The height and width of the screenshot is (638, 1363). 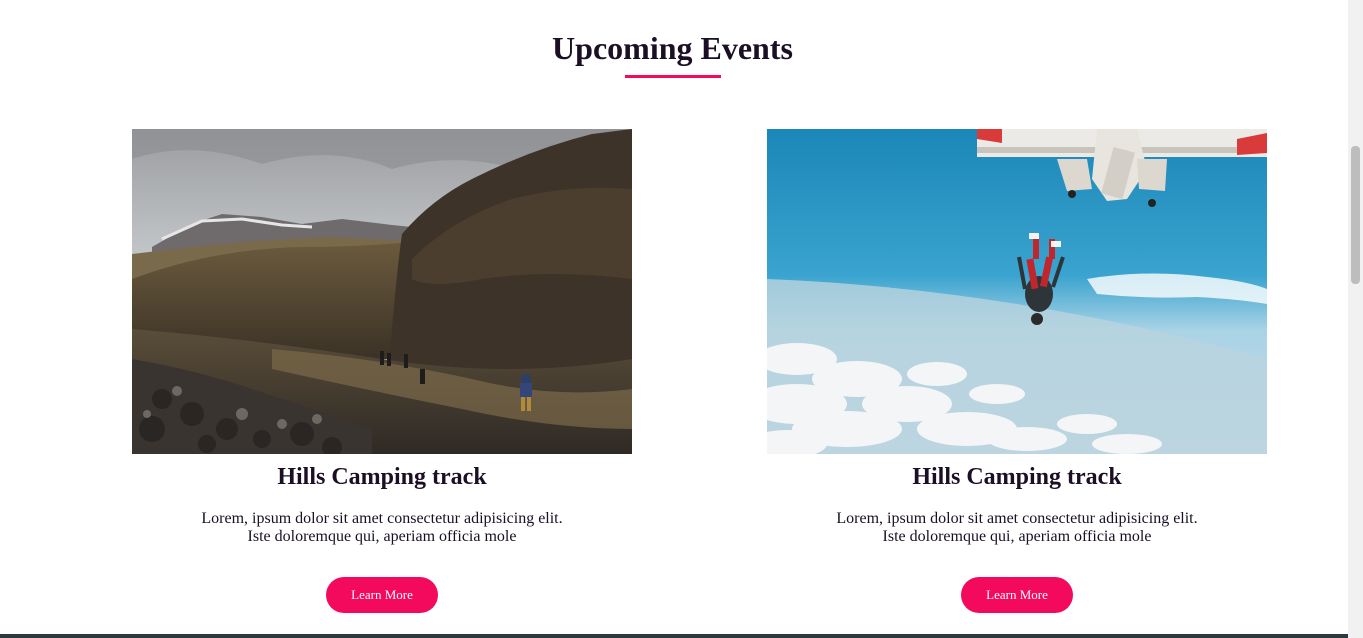 What do you see at coordinates (1355, 215) in the screenshot?
I see `scrollbar-thumb` at bounding box center [1355, 215].